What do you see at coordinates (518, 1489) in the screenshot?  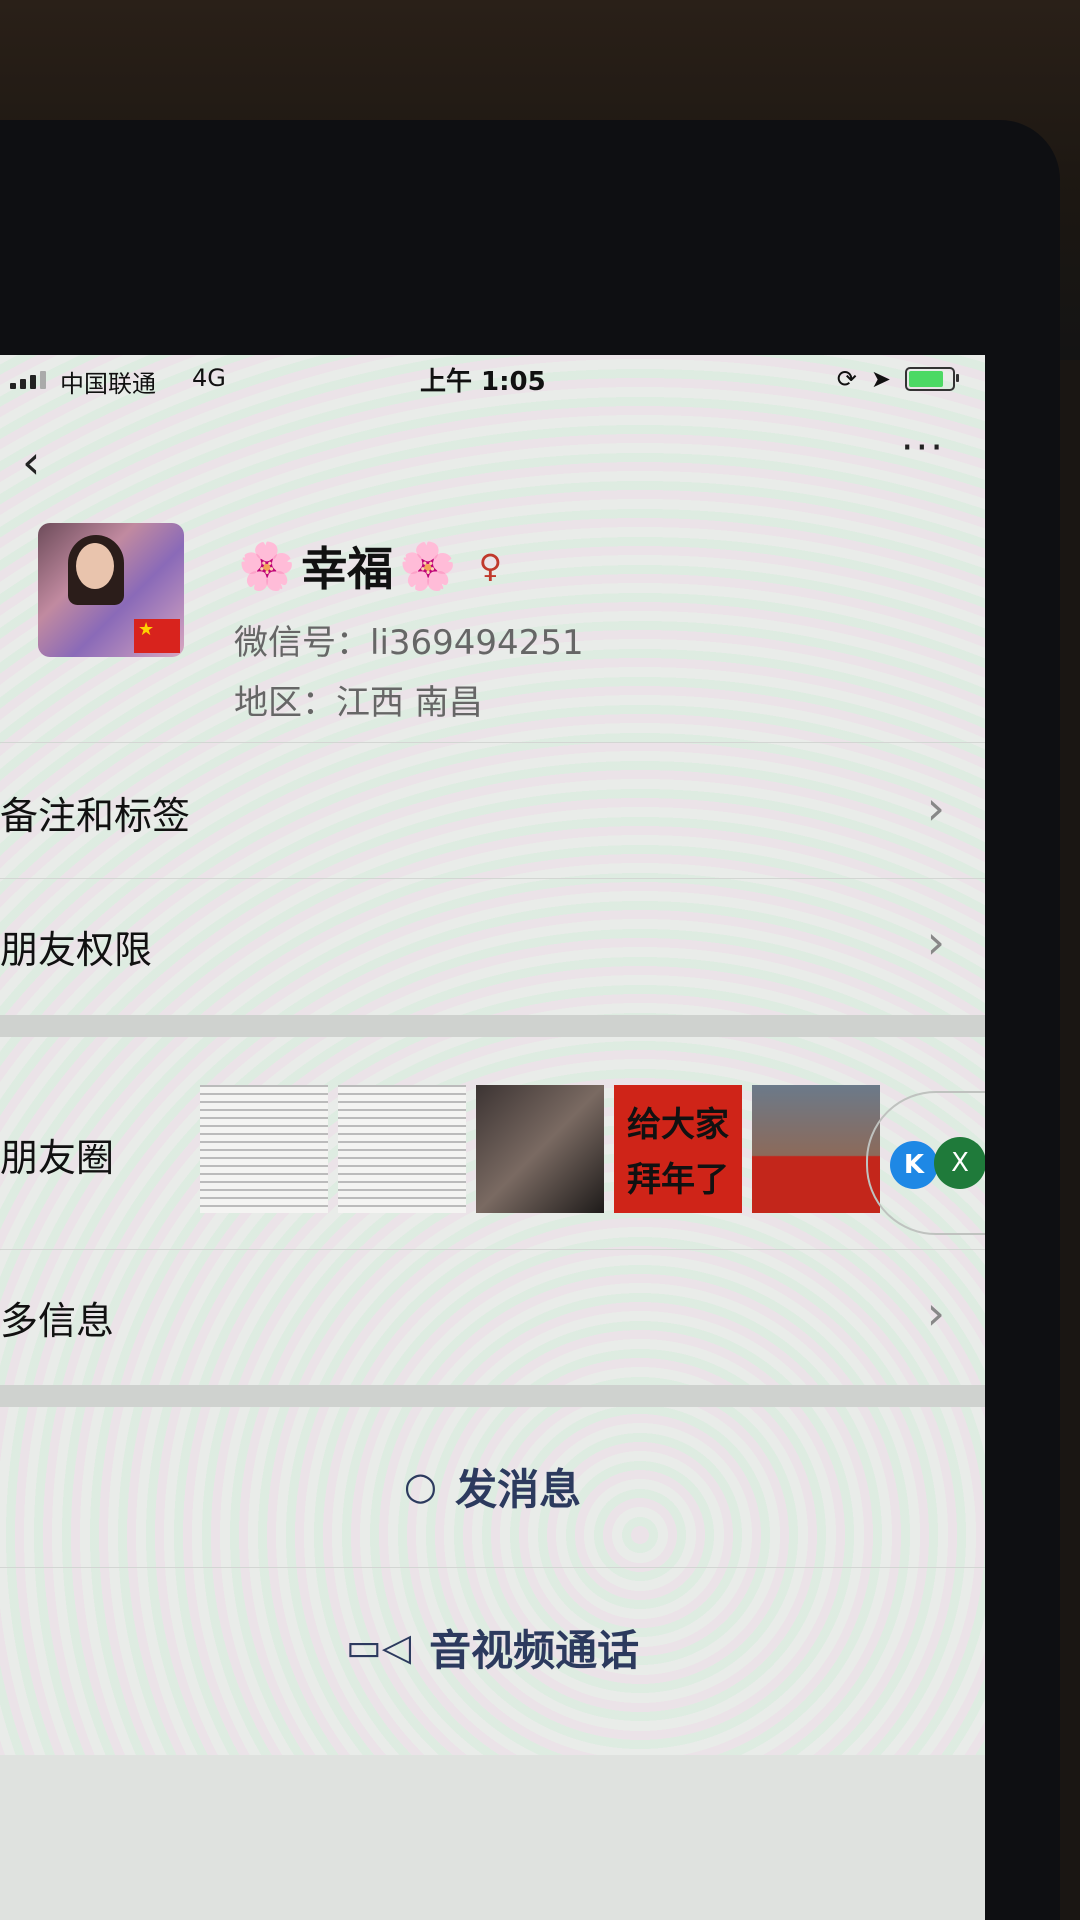 I see `send-message-label: 发消息` at bounding box center [518, 1489].